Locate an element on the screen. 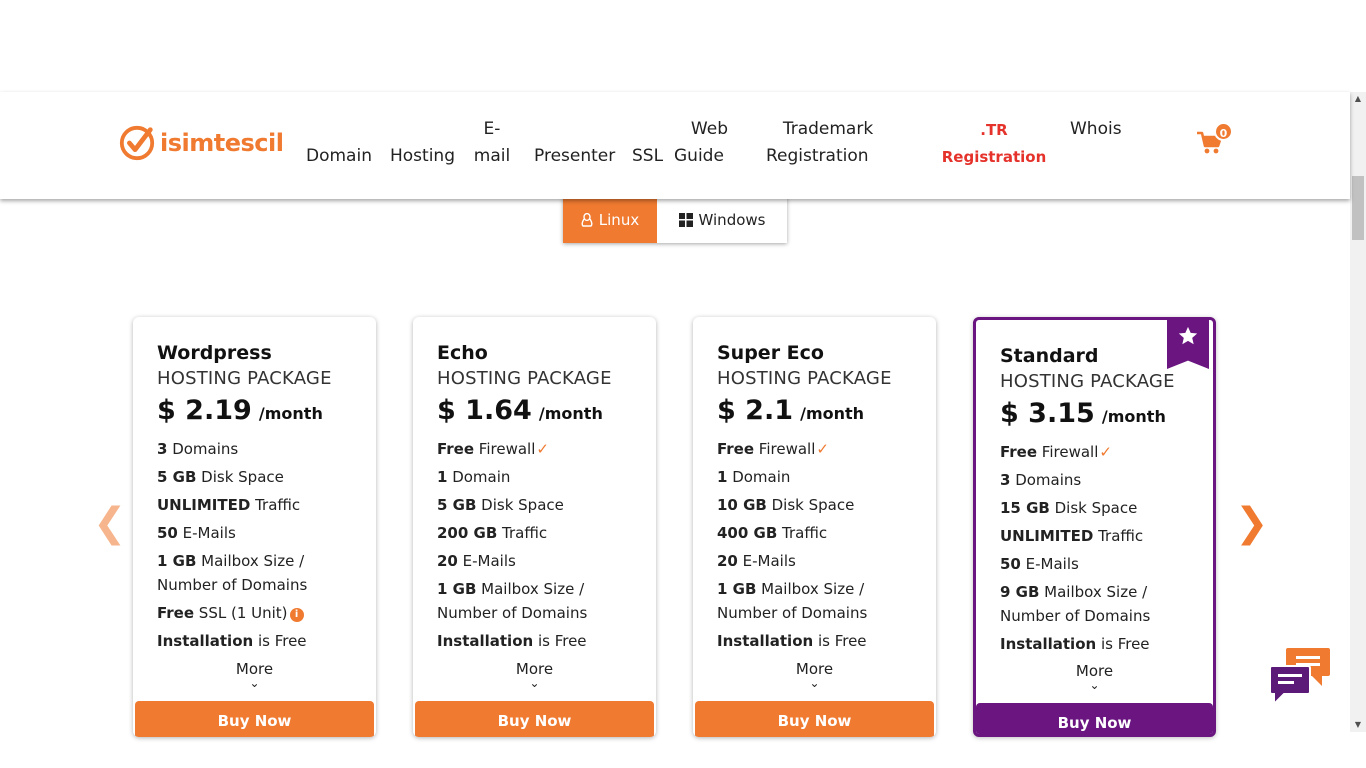 Image resolution: width=1366 pixels, height=768 pixels. info-icon: i is located at coordinates (296, 615).